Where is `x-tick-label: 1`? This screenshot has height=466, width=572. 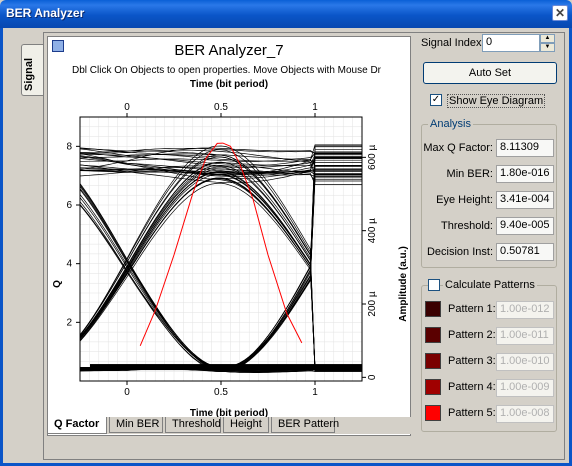 x-tick-label: 1 is located at coordinates (315, 392).